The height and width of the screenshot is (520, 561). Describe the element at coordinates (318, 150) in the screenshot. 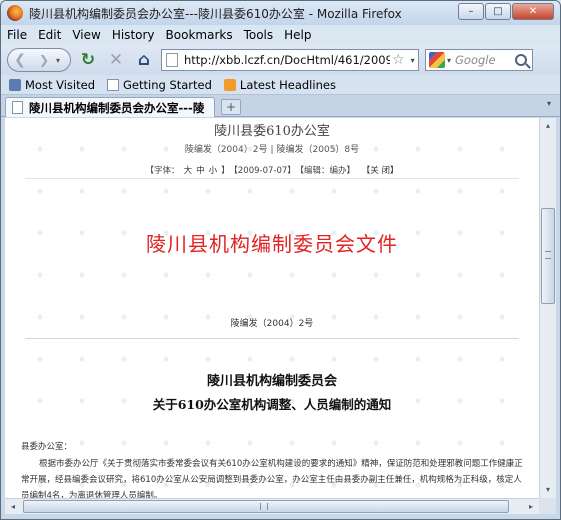

I see `related-doc-link: 陵编发（2005）8号` at that location.